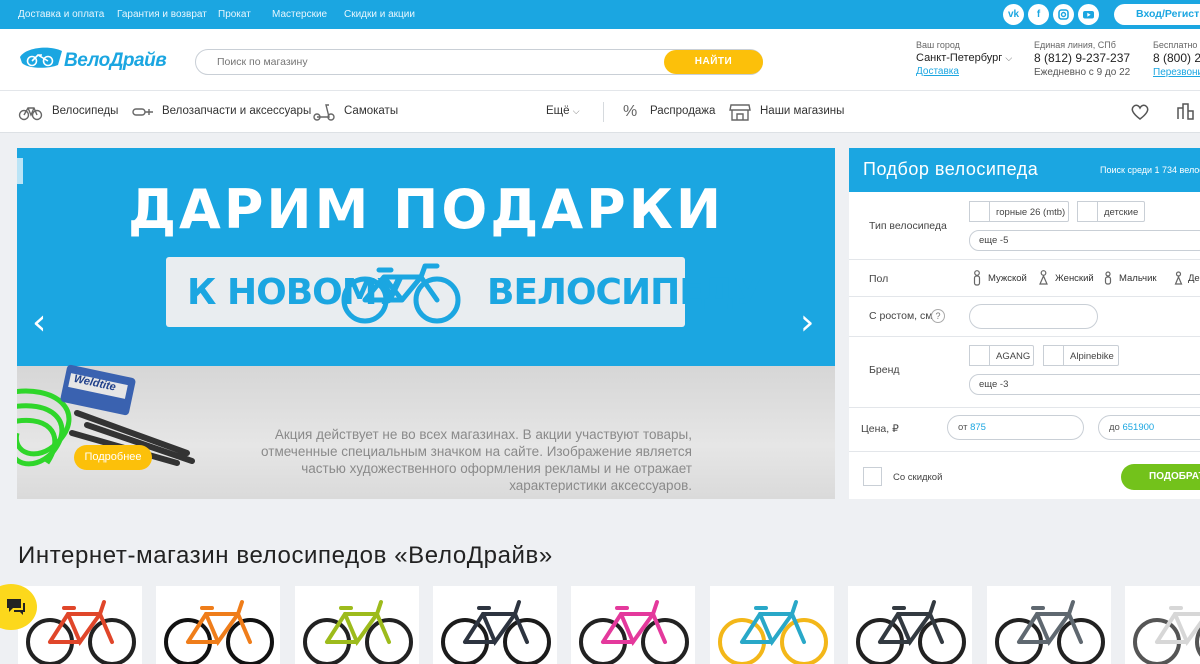  Describe the element at coordinates (162, 14) in the screenshot. I see `topbar-link-warranty: Гарантия и возврат` at that location.